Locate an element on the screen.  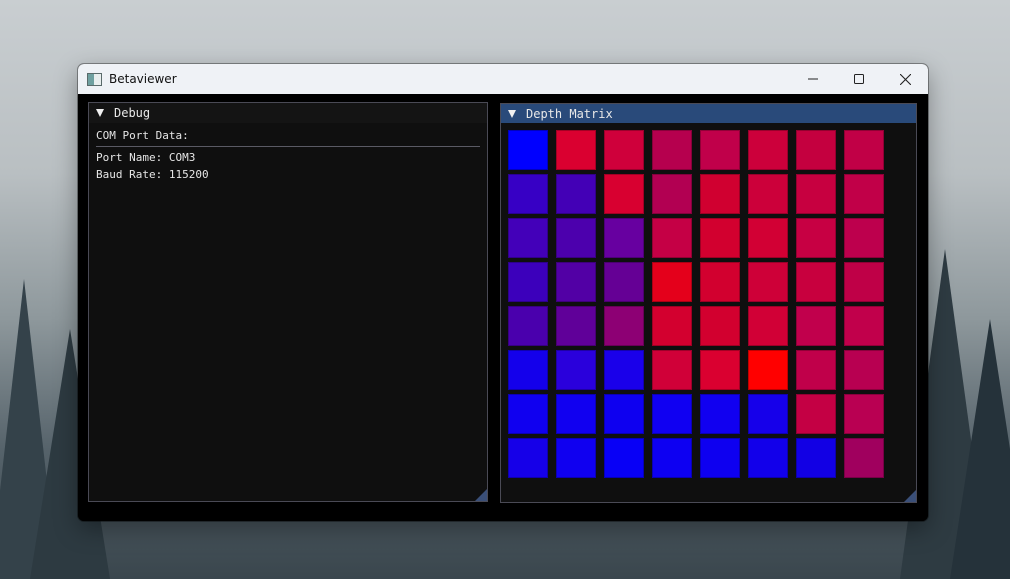
close-icon is located at coordinates (905, 79).